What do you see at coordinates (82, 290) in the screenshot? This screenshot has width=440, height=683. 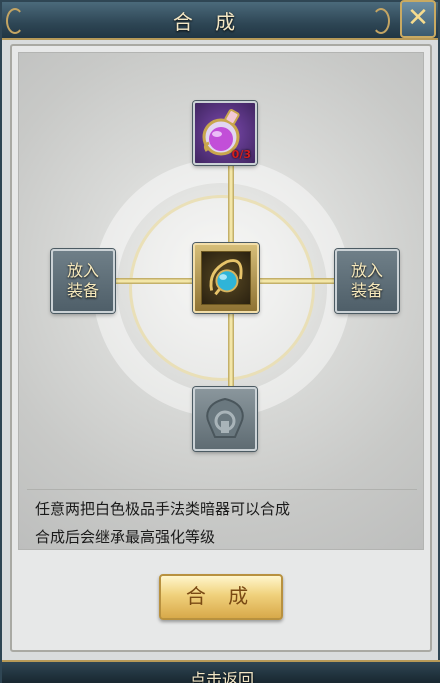 I see `equipment-slot-left-label-2: 装备` at bounding box center [82, 290].